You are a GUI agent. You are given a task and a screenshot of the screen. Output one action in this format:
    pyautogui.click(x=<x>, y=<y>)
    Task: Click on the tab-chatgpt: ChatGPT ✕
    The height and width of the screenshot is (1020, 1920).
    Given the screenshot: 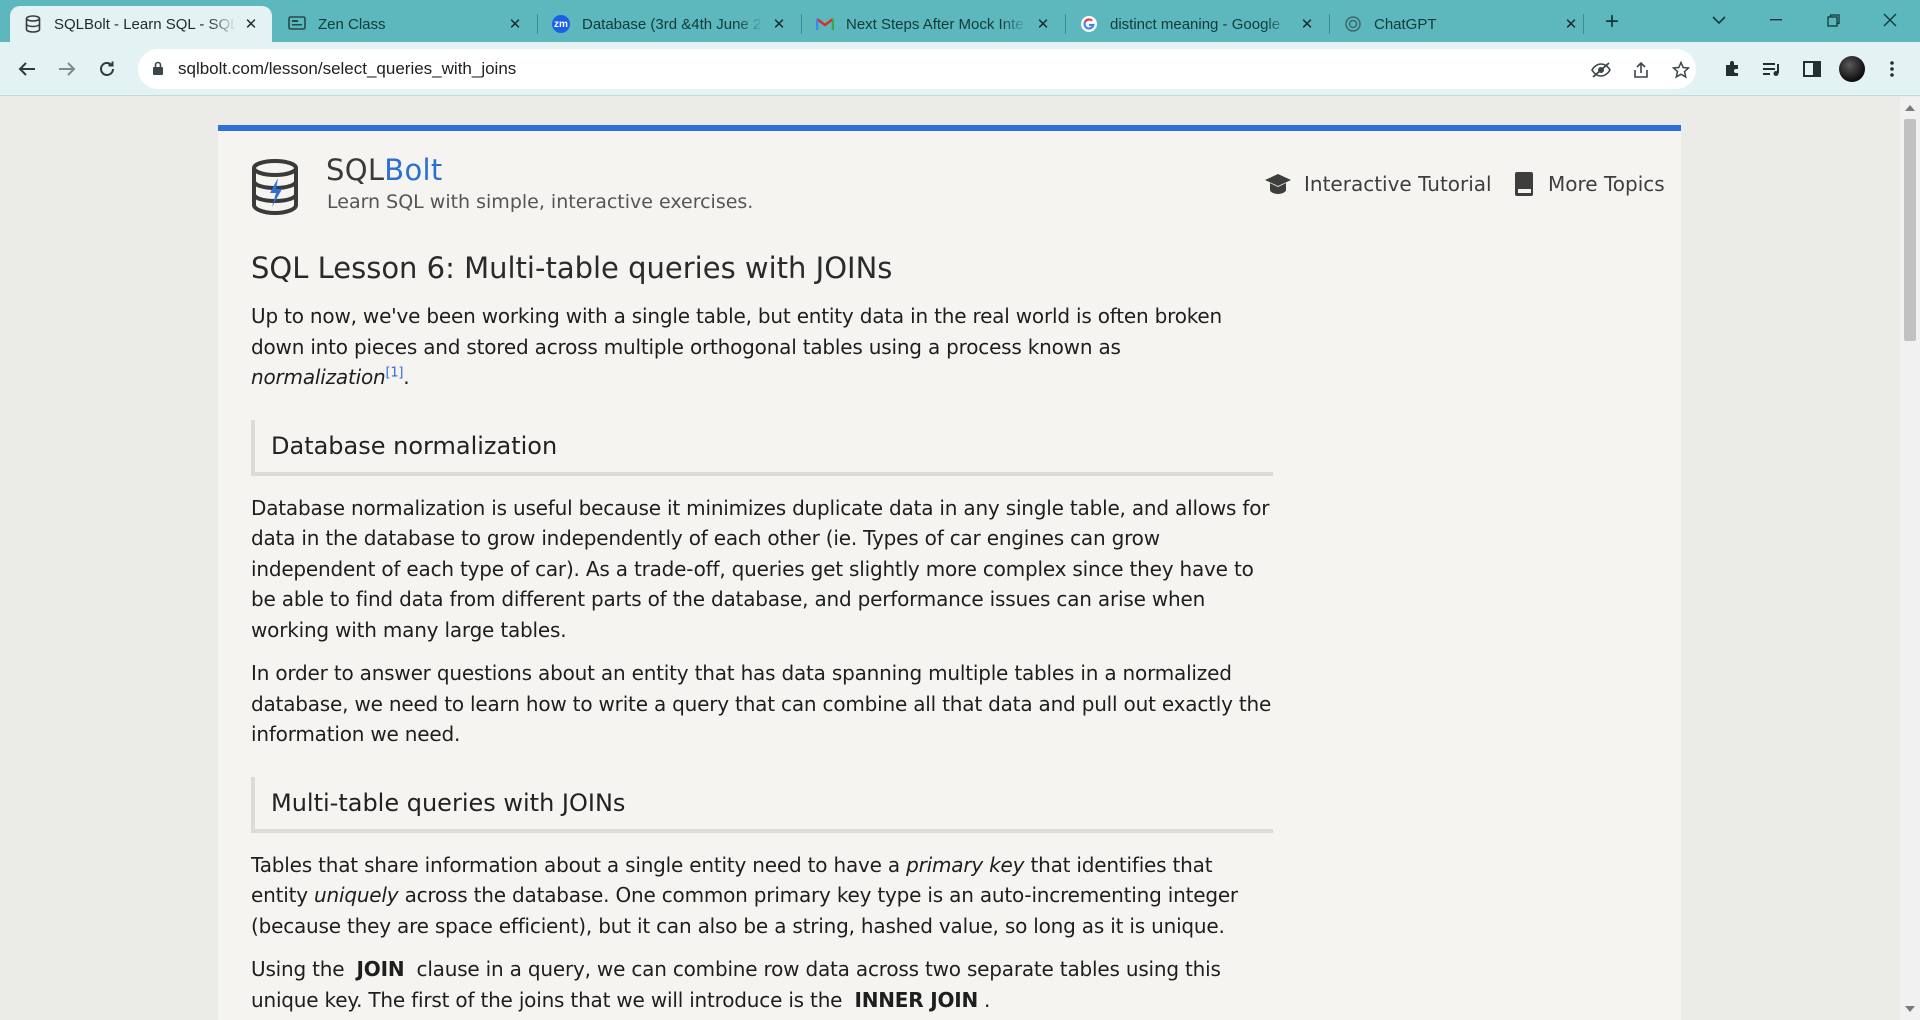 What is the action you would take?
    pyautogui.click(x=1461, y=24)
    